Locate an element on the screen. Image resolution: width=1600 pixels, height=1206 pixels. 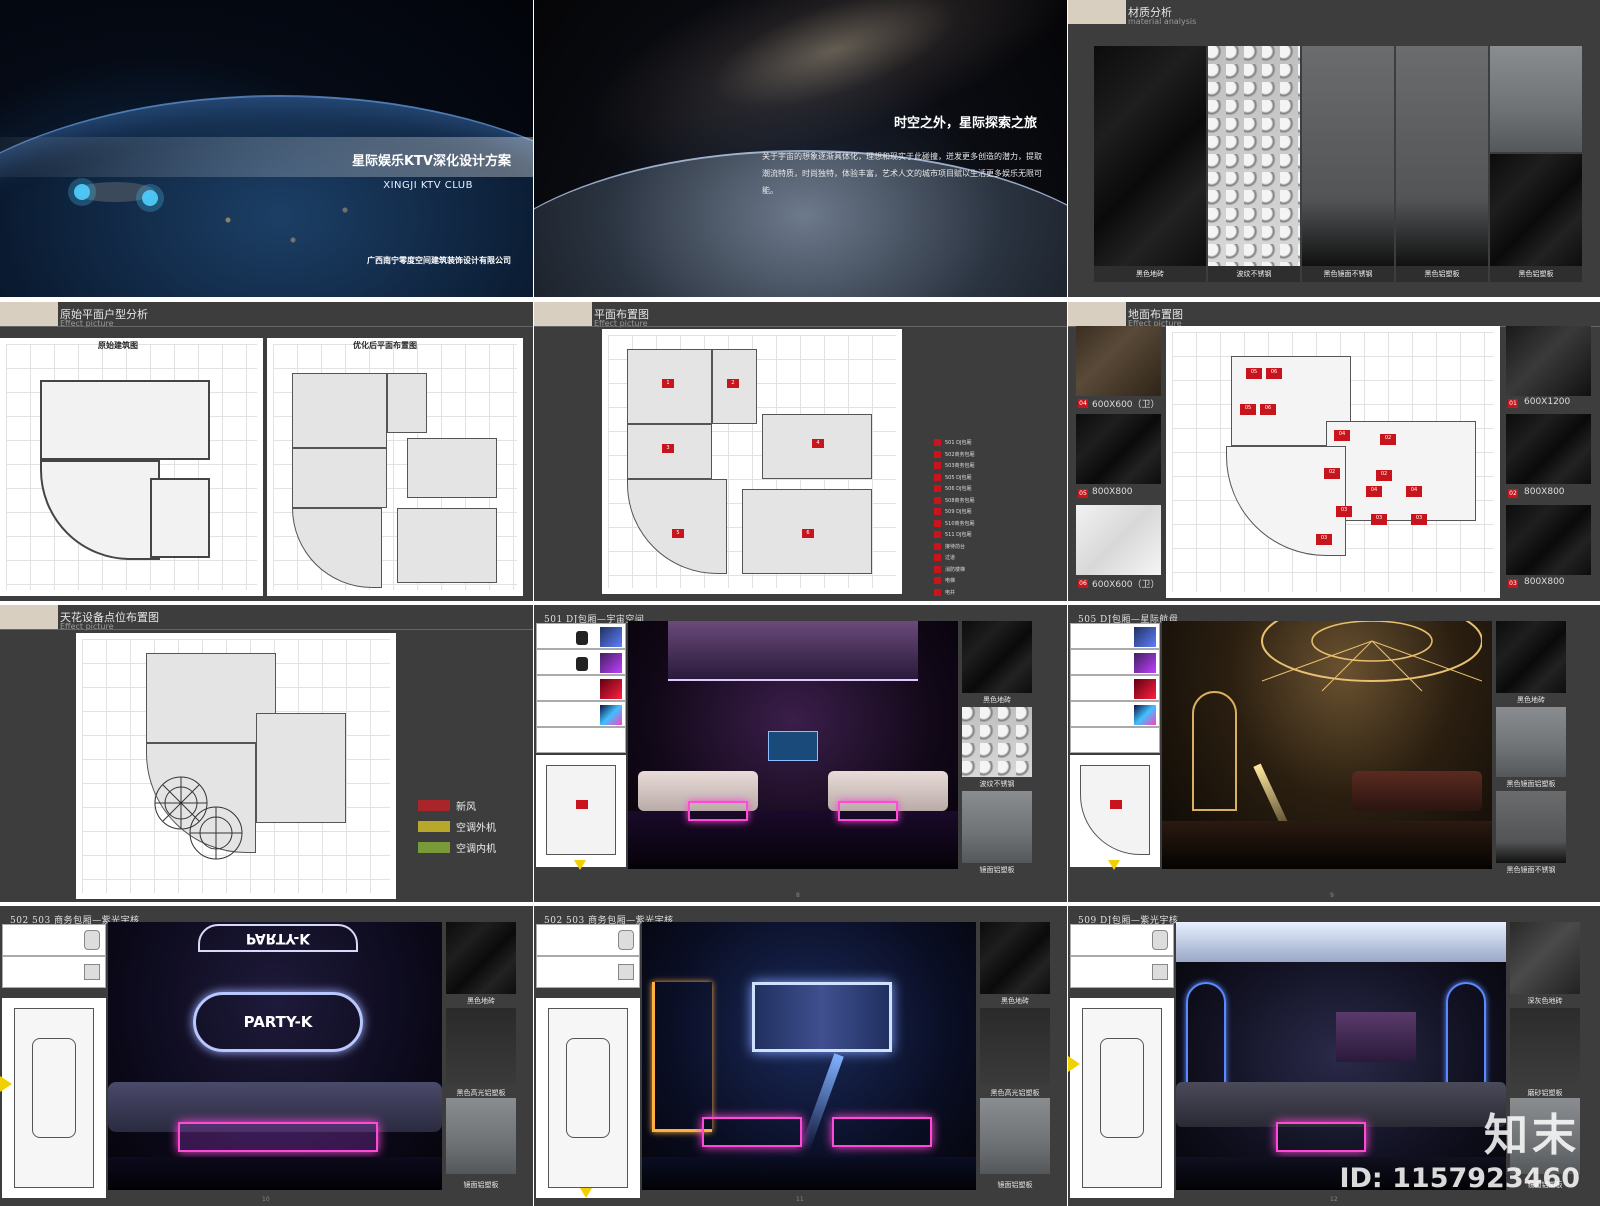
slide-room-505: 505 DJ包厢—星际航母 黑色地砖 黑色镜面铝塑板 黑色镜面不锈钢 9 is located at coordinates (1334, 753).